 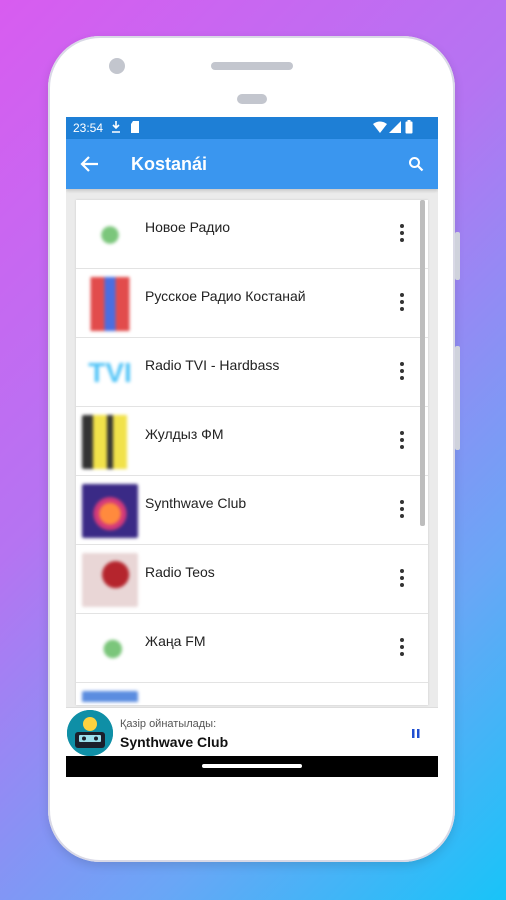 What do you see at coordinates (184, 434) in the screenshot?
I see `station-name: Жулдыз ФМ` at bounding box center [184, 434].